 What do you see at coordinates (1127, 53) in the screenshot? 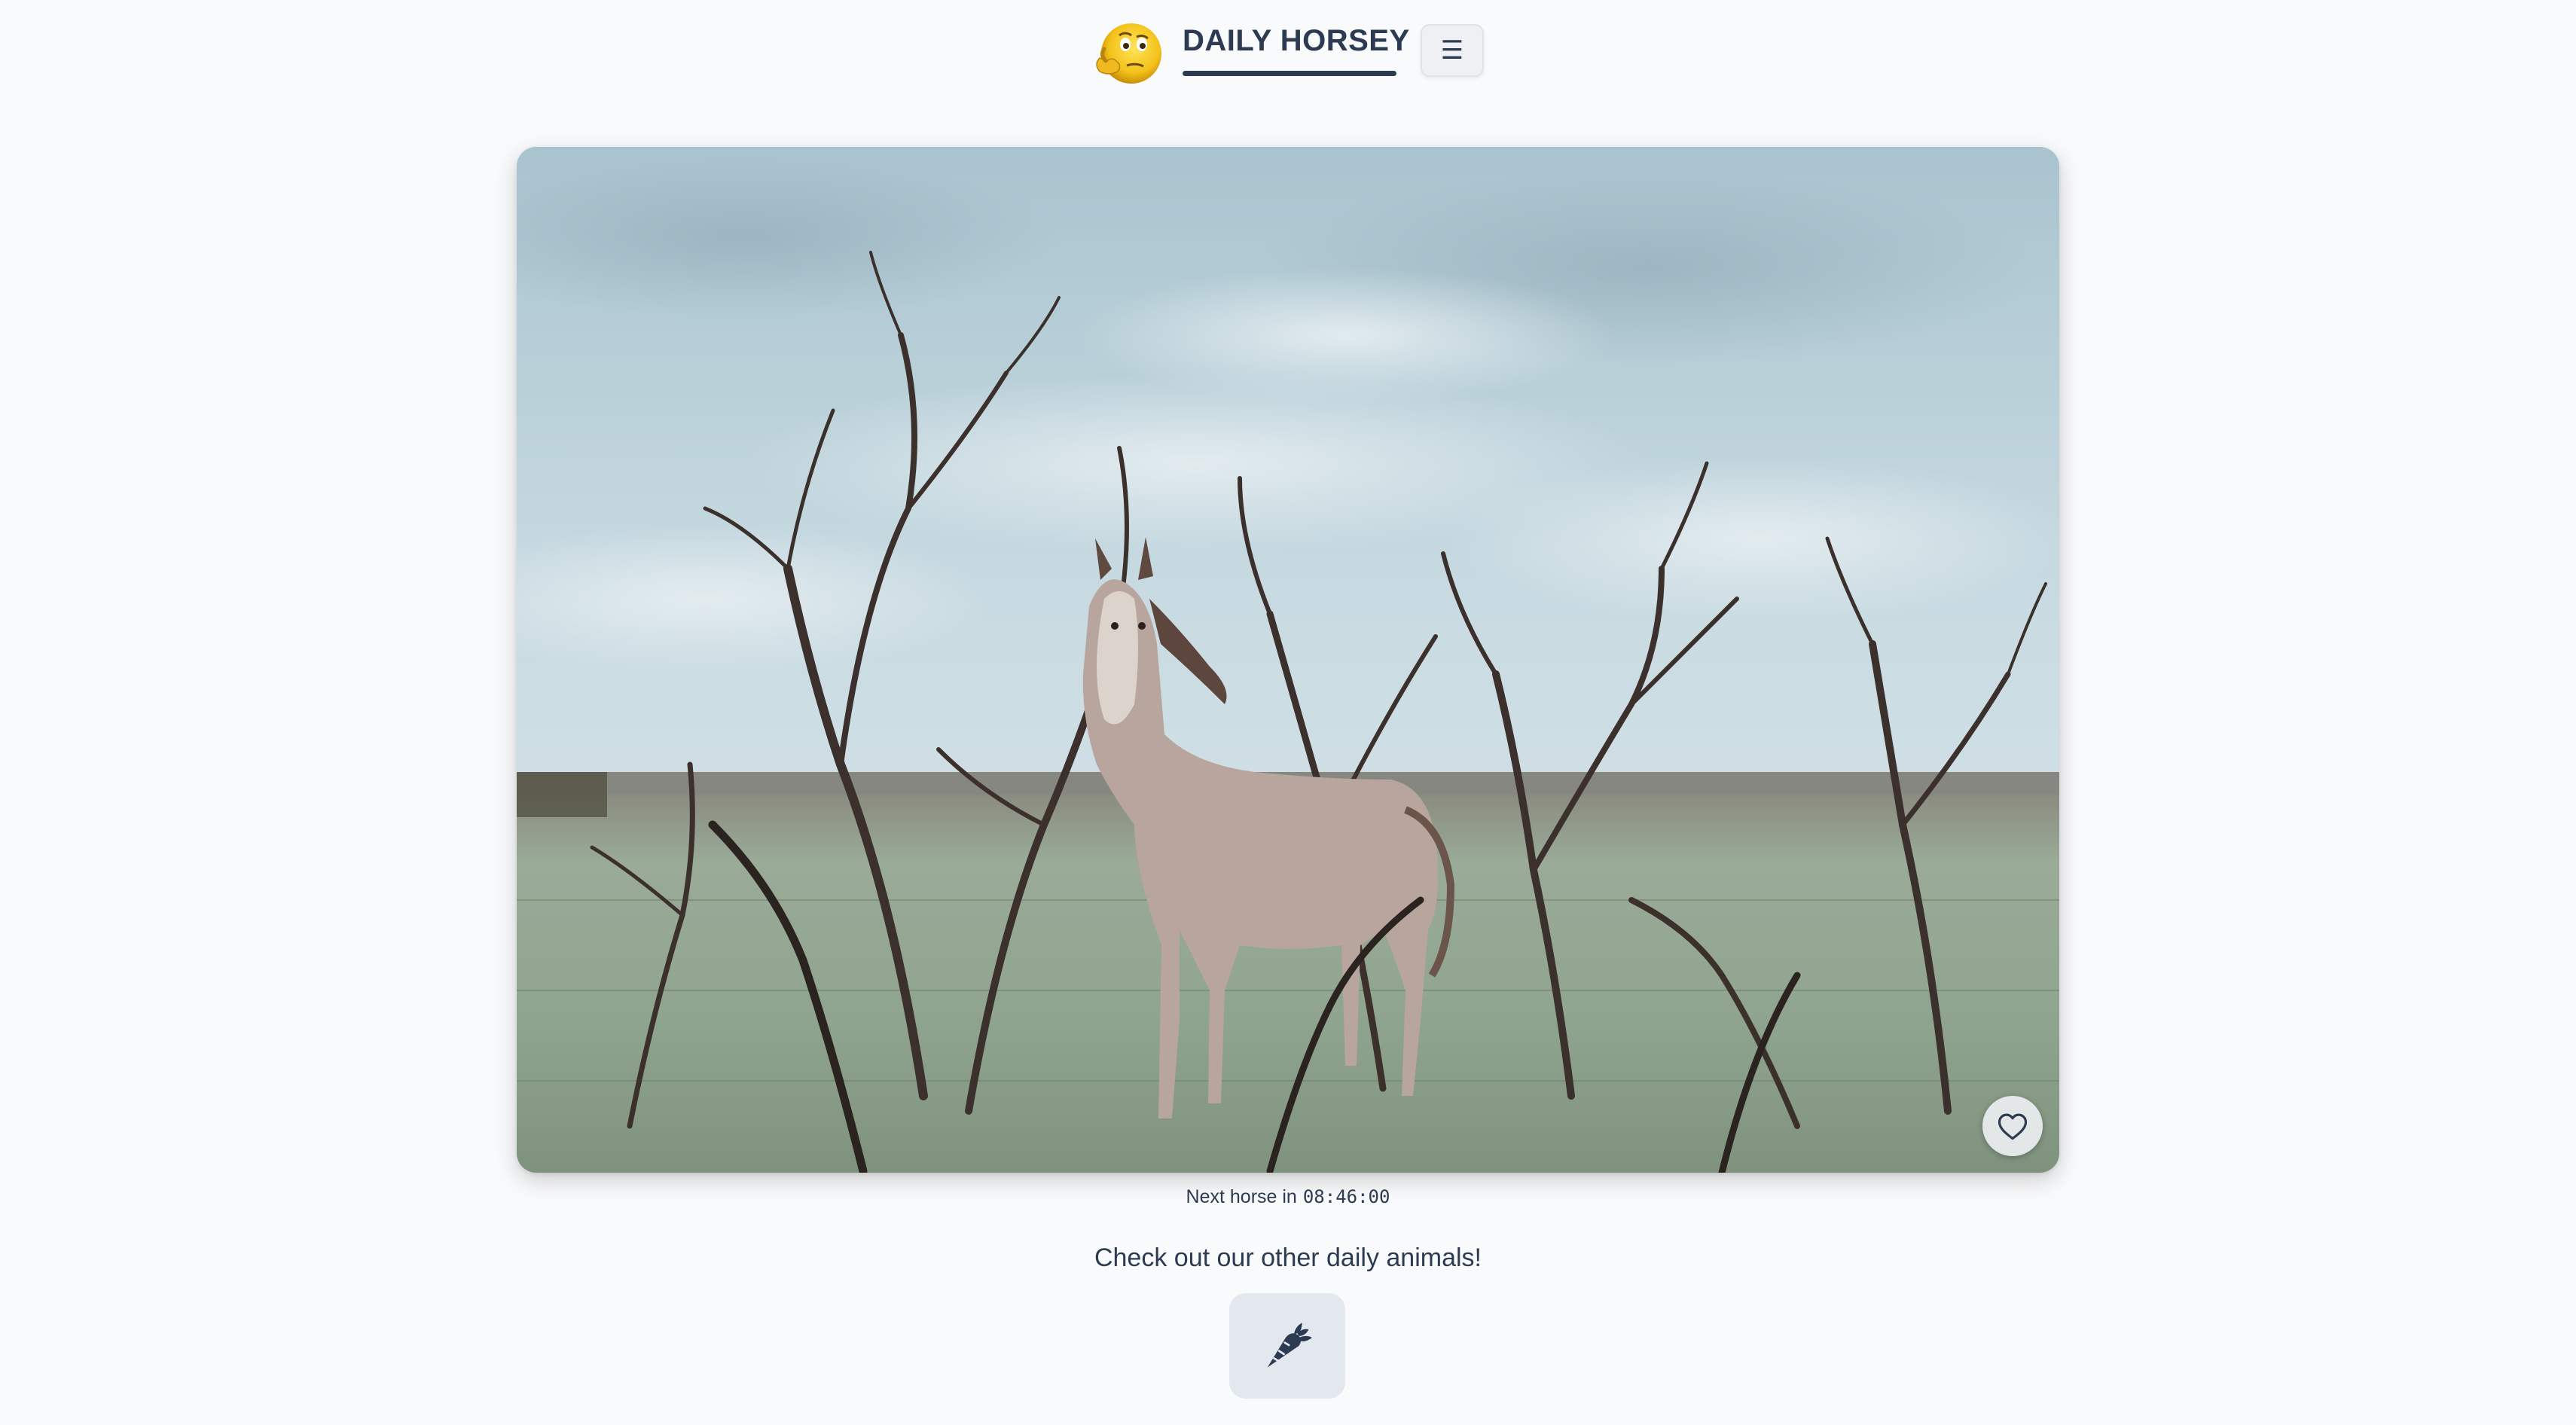
I see `thinking-emoji-icon` at bounding box center [1127, 53].